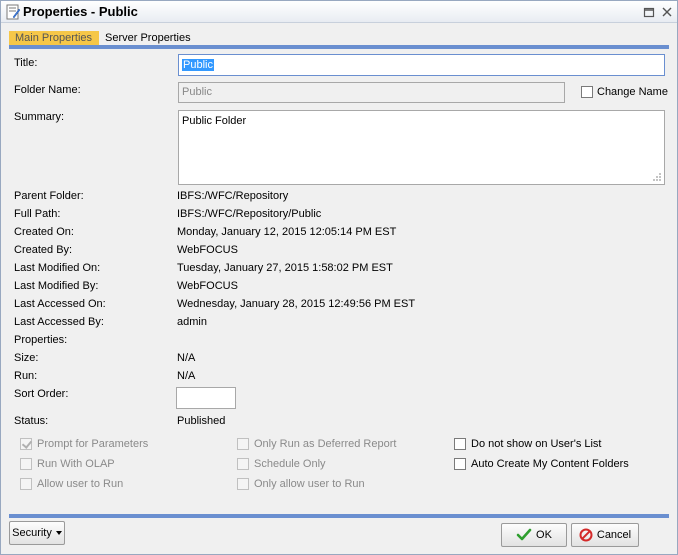  I want to click on status-label: Status:, so click(31, 421).